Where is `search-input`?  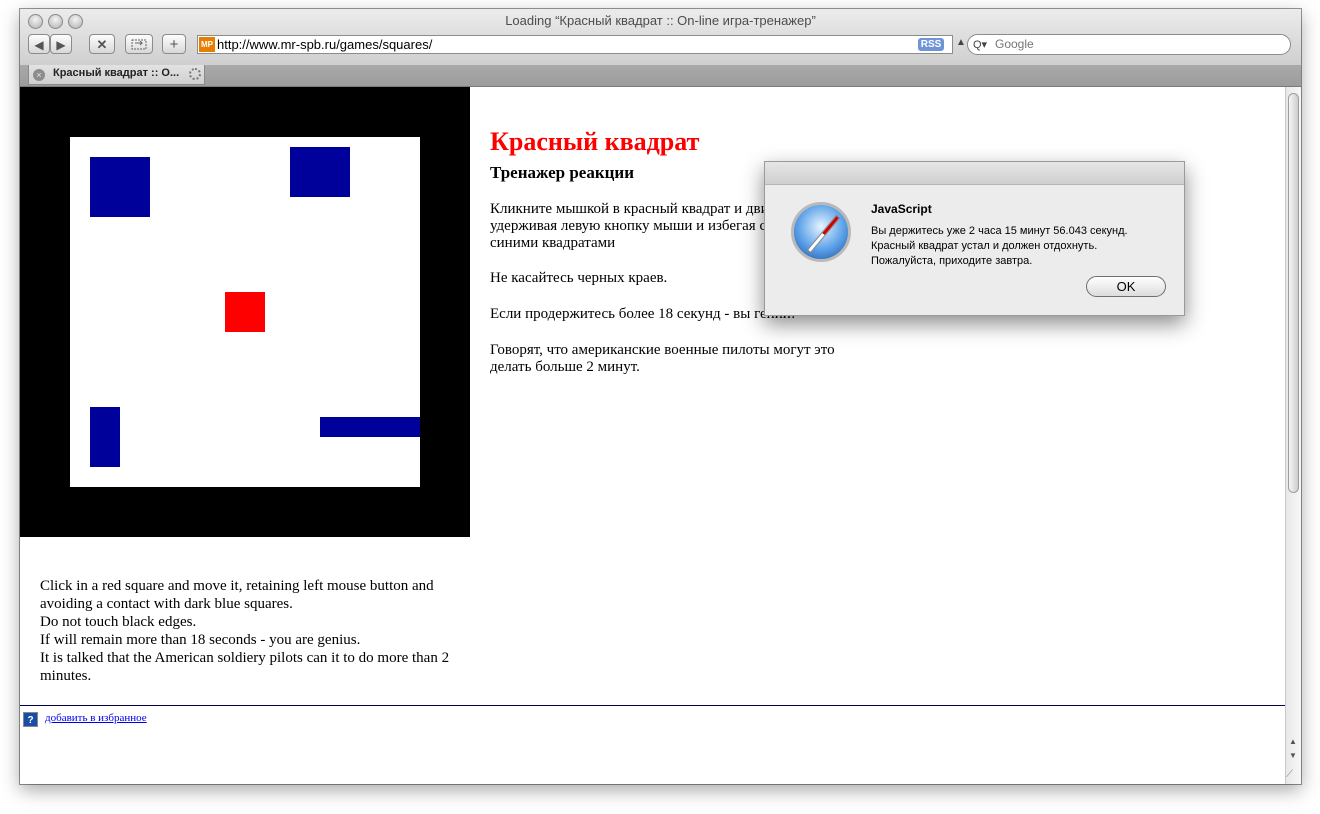 search-input is located at coordinates (1135, 44).